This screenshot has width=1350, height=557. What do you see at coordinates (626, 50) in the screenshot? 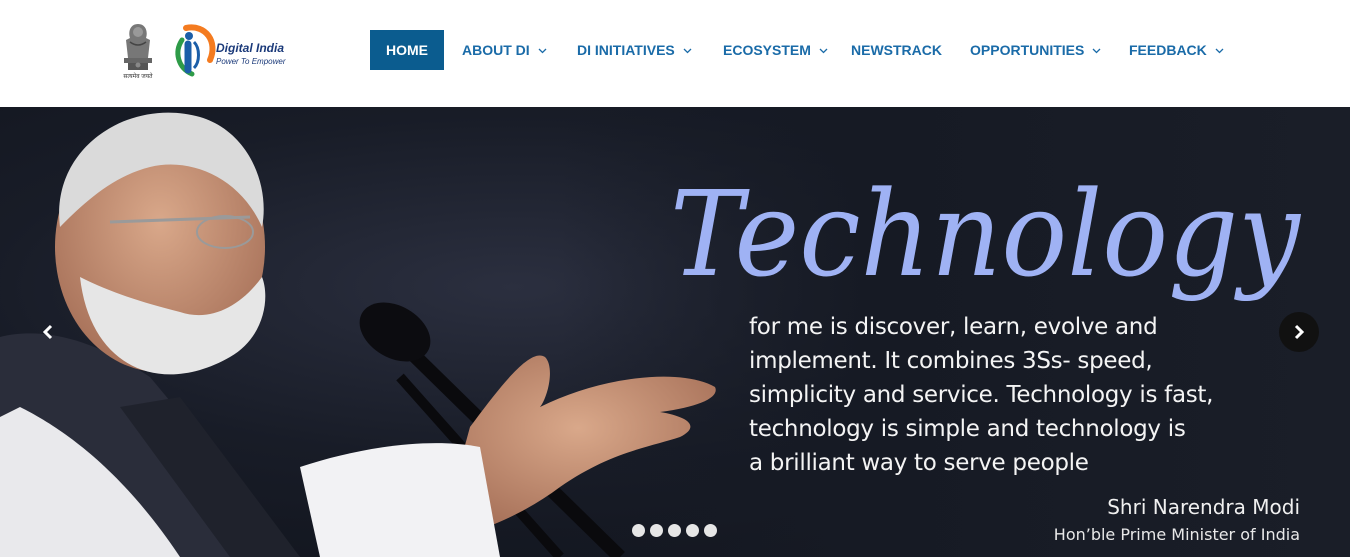
I see `nav-item-label: DI INITIATIVES` at bounding box center [626, 50].